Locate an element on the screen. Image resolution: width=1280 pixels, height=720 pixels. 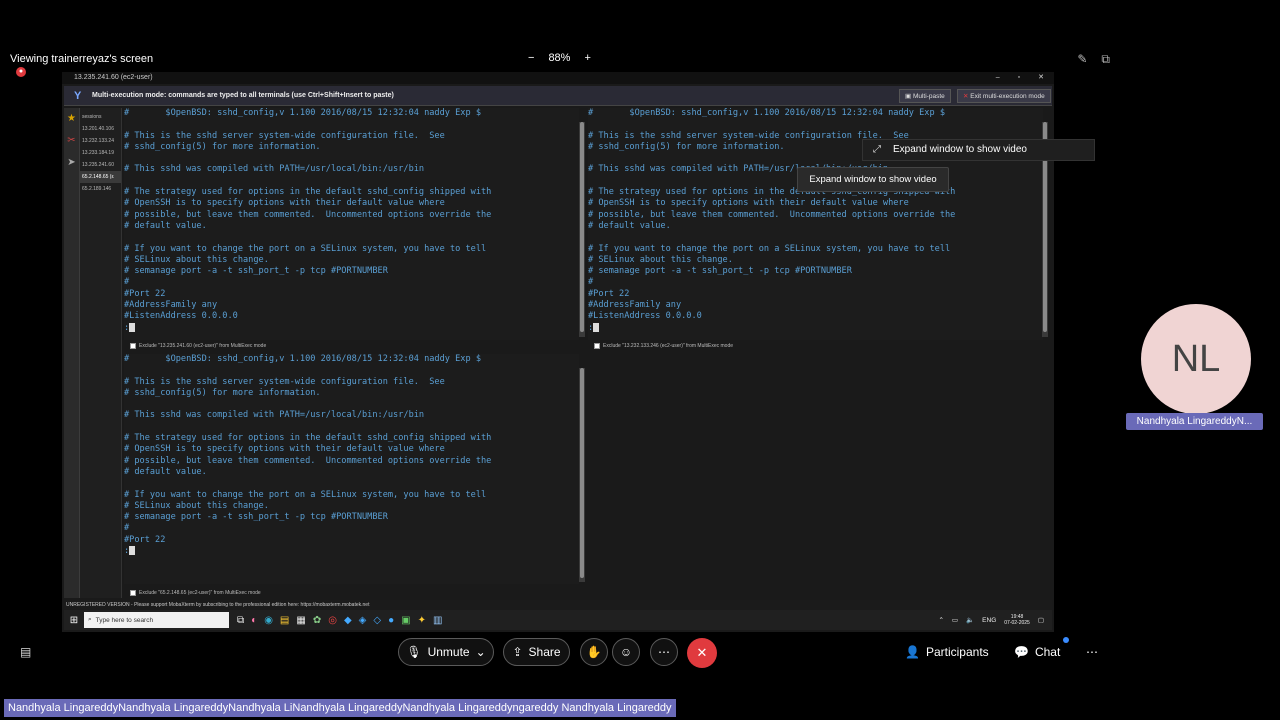
participants-button: 👤 Participants is located at coordinates (947, 652).